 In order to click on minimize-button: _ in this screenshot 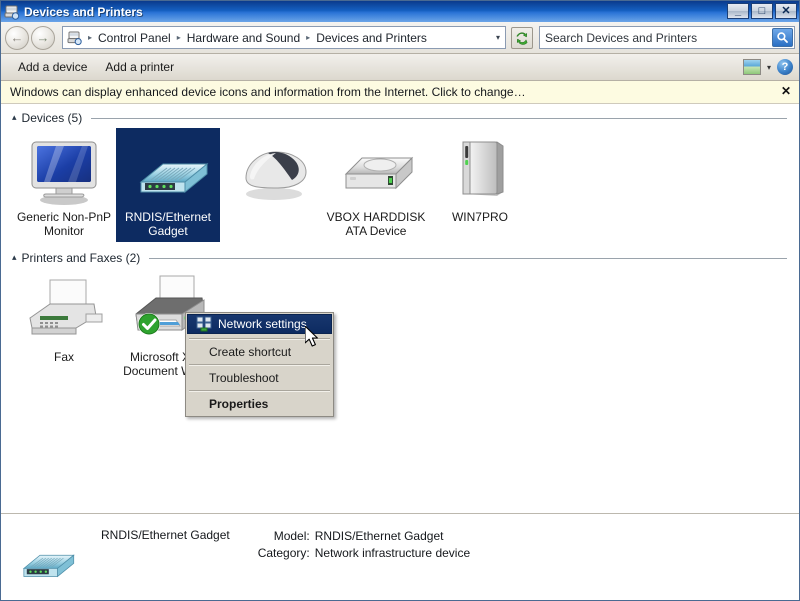, I will do `click(738, 11)`.